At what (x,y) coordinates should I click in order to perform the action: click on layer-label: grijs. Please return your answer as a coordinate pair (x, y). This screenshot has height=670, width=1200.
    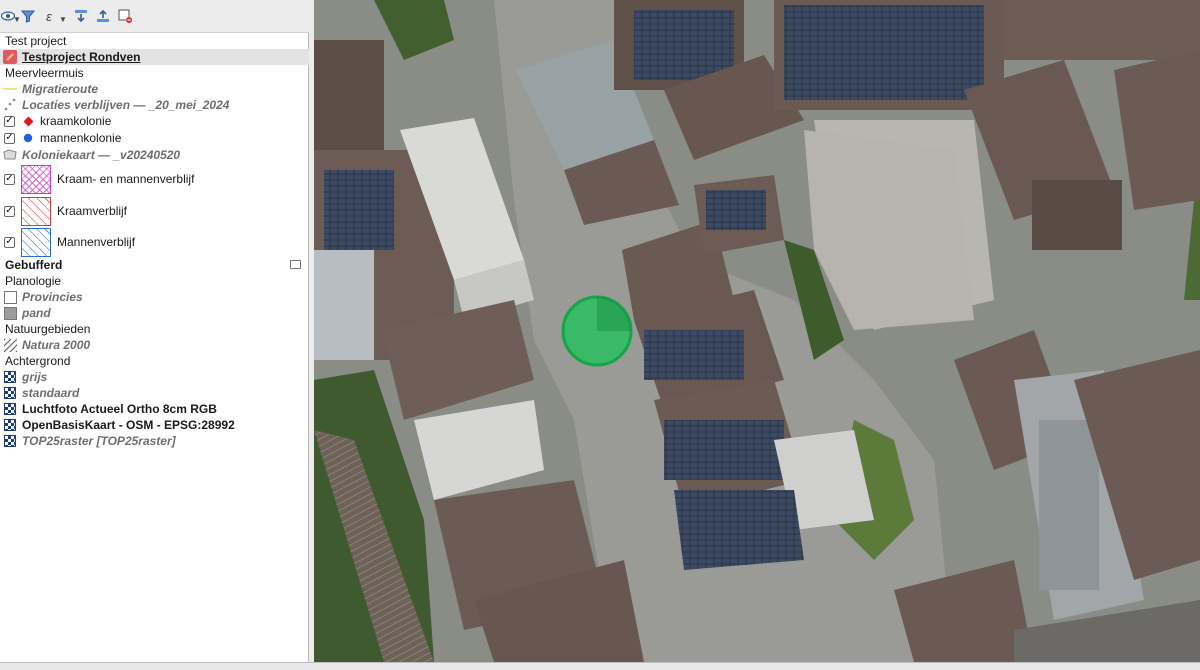
    Looking at the image, I should click on (35, 377).